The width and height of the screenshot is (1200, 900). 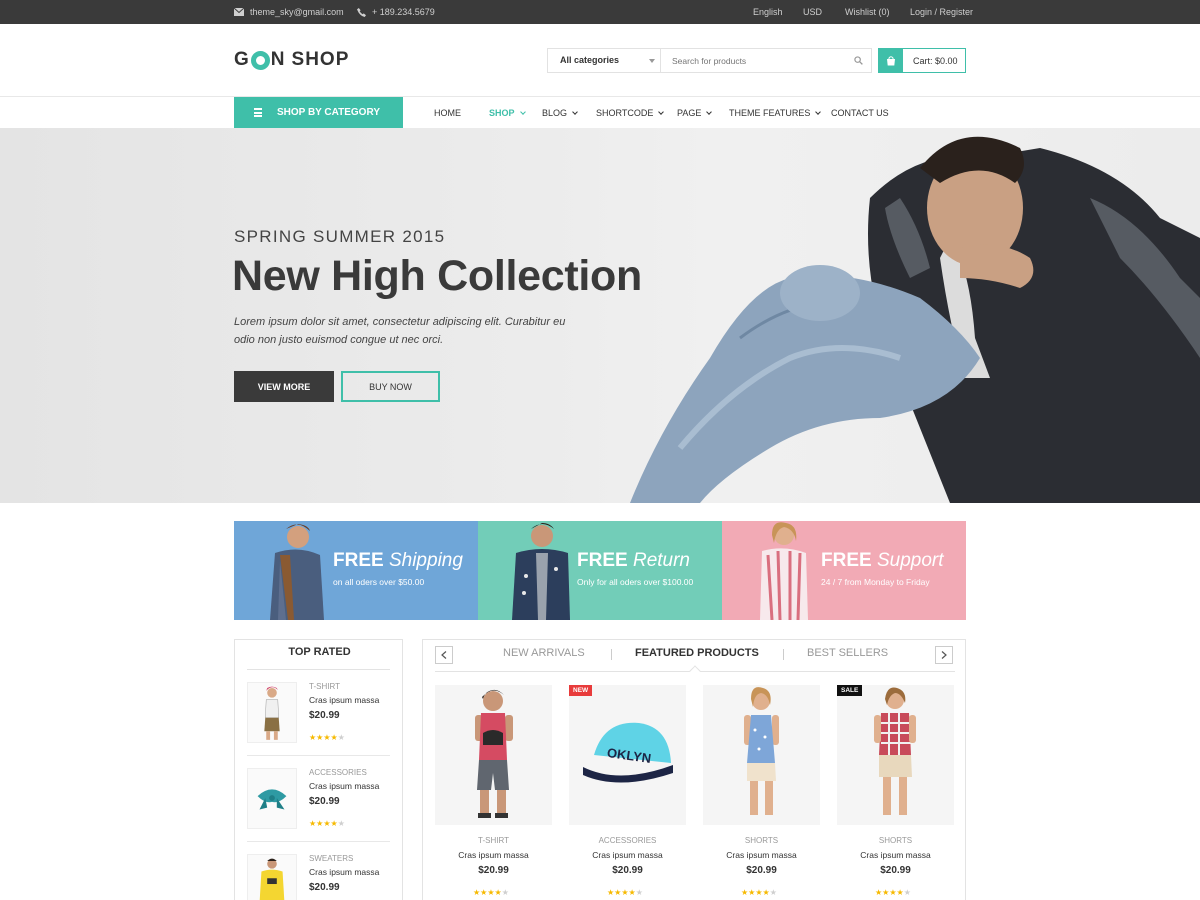 I want to click on nav-item-contact-us: CONTACT US, so click(x=860, y=112).